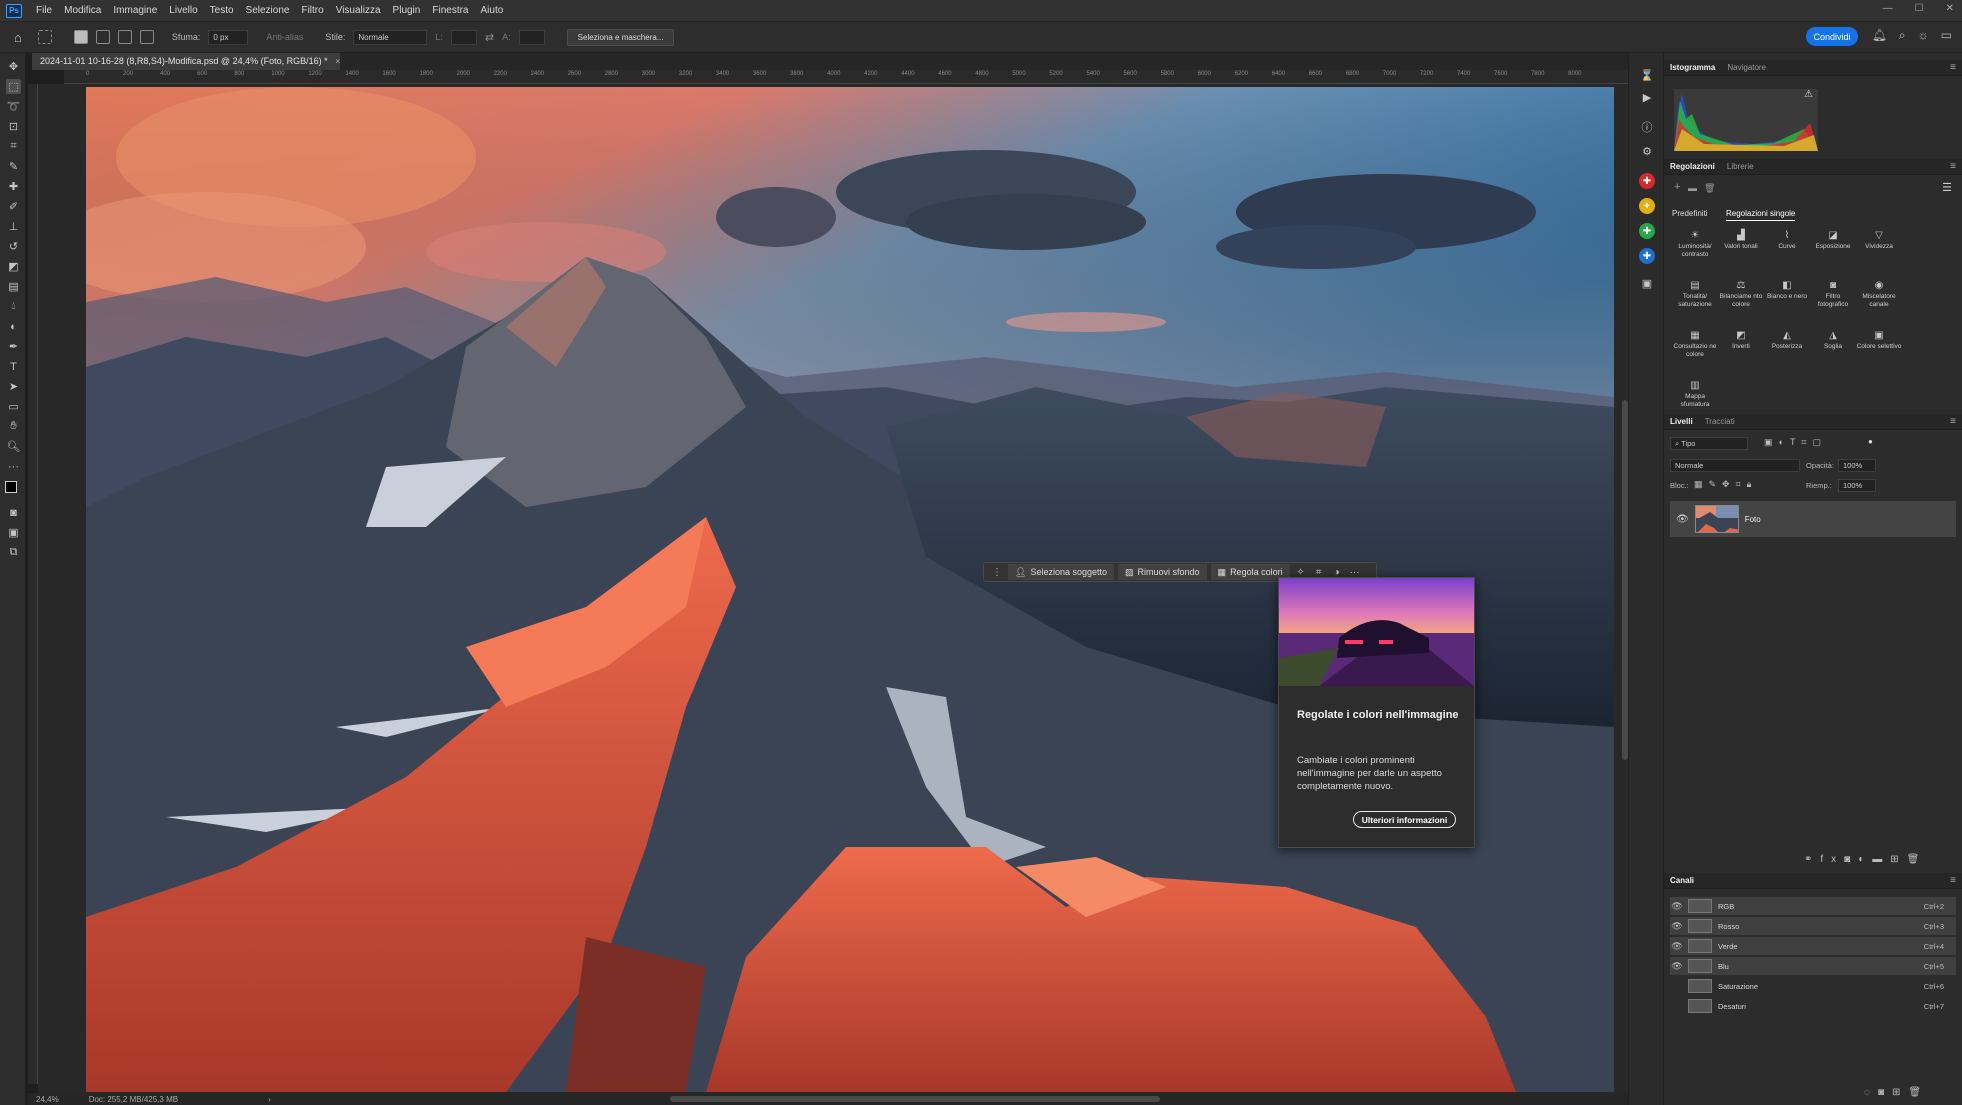  Describe the element at coordinates (13, 166) in the screenshot. I see `eyedropper-tool-icon: ✎` at that location.